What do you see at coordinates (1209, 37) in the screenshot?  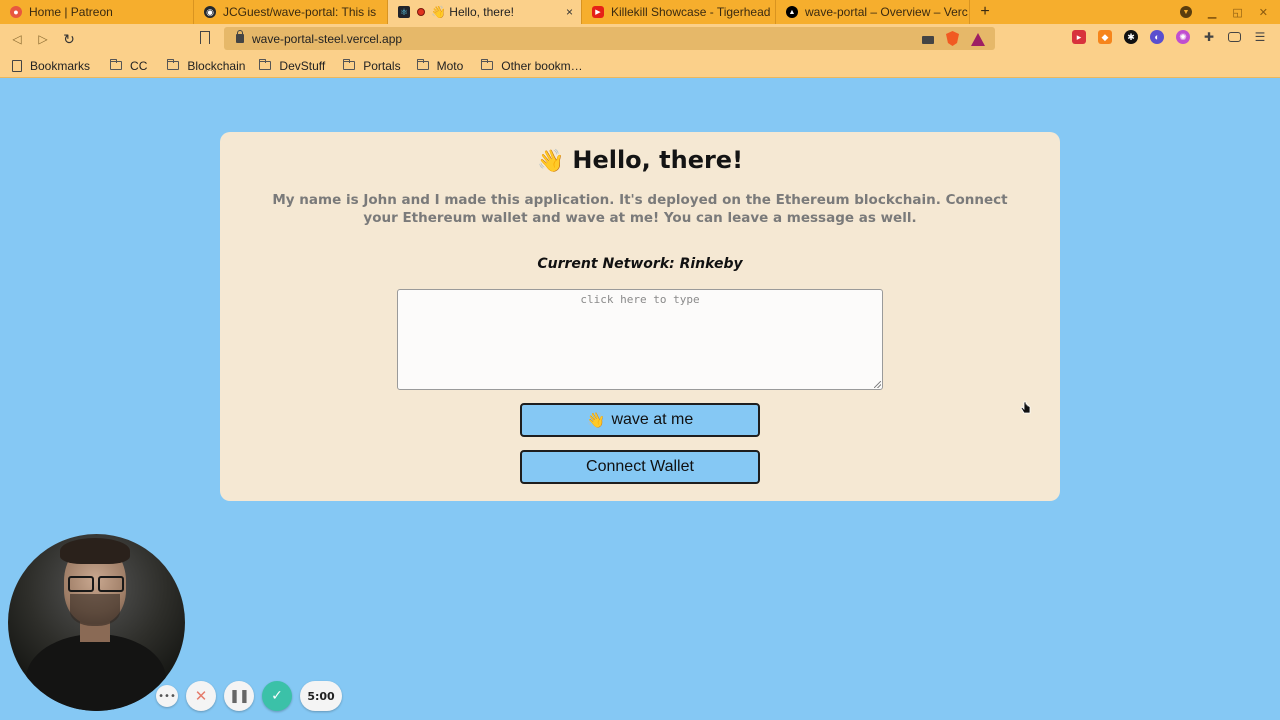 I see `puzzle-icon: ✚` at bounding box center [1209, 37].